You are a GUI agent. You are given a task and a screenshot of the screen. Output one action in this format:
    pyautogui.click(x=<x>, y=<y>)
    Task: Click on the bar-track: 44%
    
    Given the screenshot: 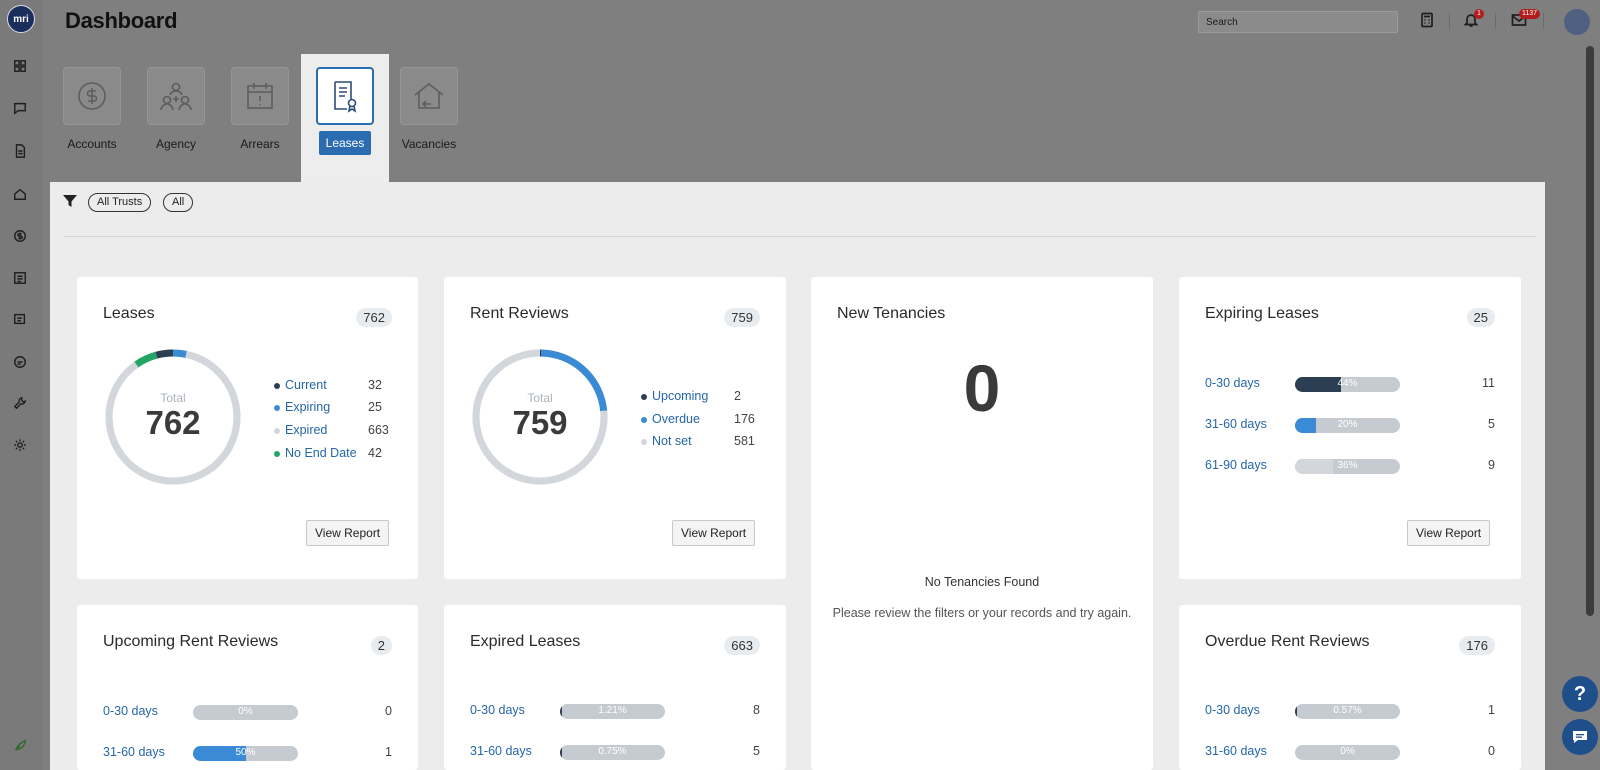 What is the action you would take?
    pyautogui.click(x=1347, y=384)
    